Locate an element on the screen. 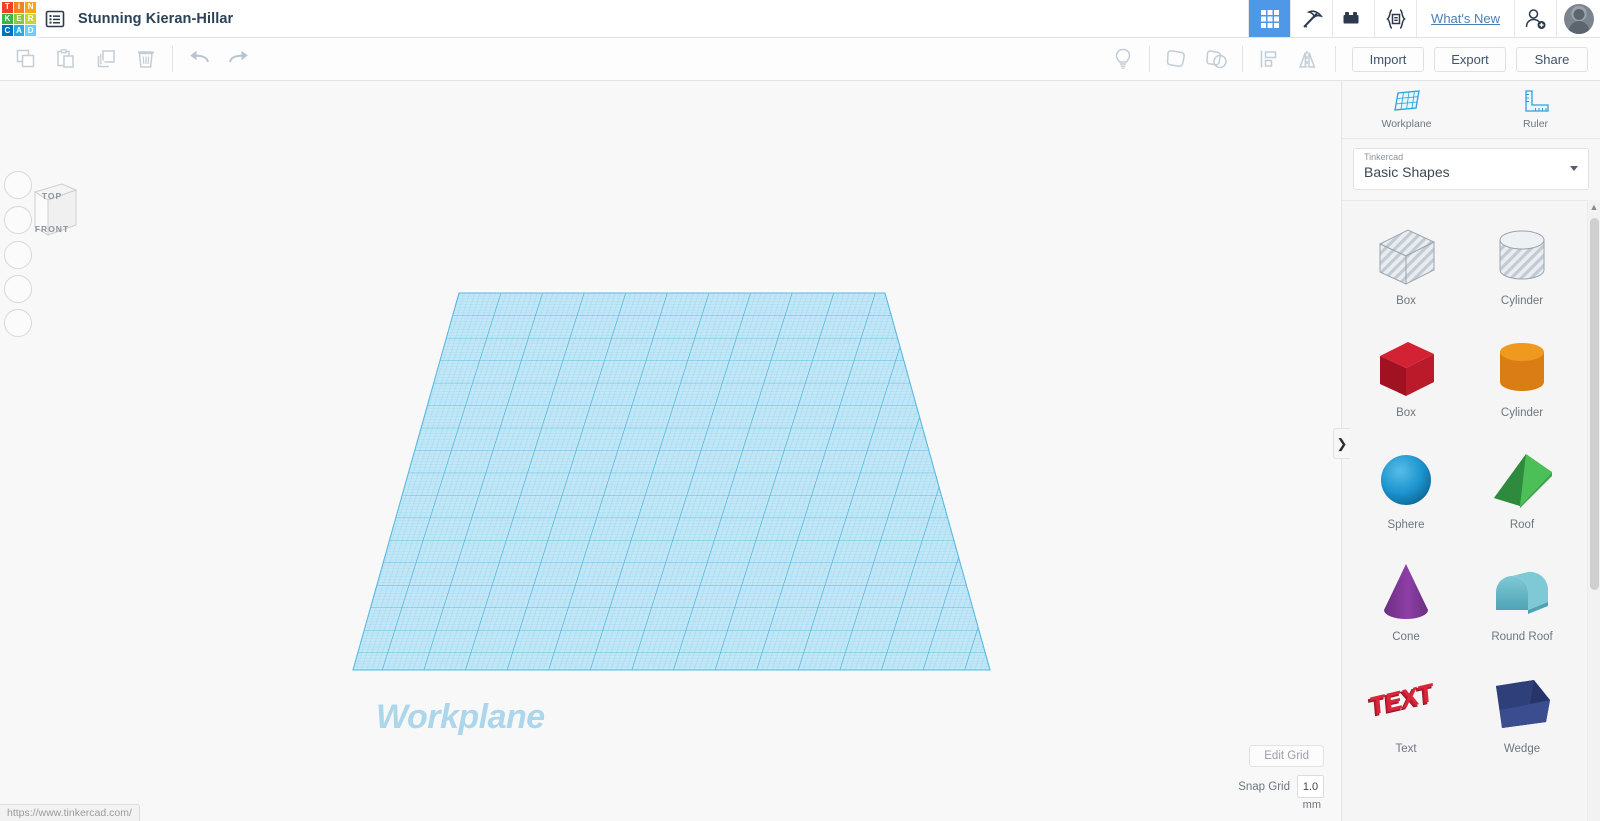 This screenshot has width=1600, height=821. shape-item-box-0: Box is located at coordinates (1406, 265).